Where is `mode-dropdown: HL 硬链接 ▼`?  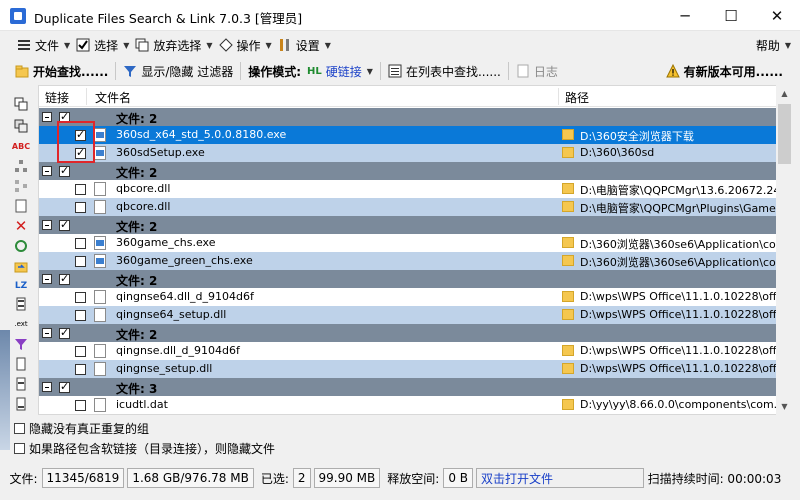
mode-dropdown: HL 硬链接 ▼ is located at coordinates (340, 71).